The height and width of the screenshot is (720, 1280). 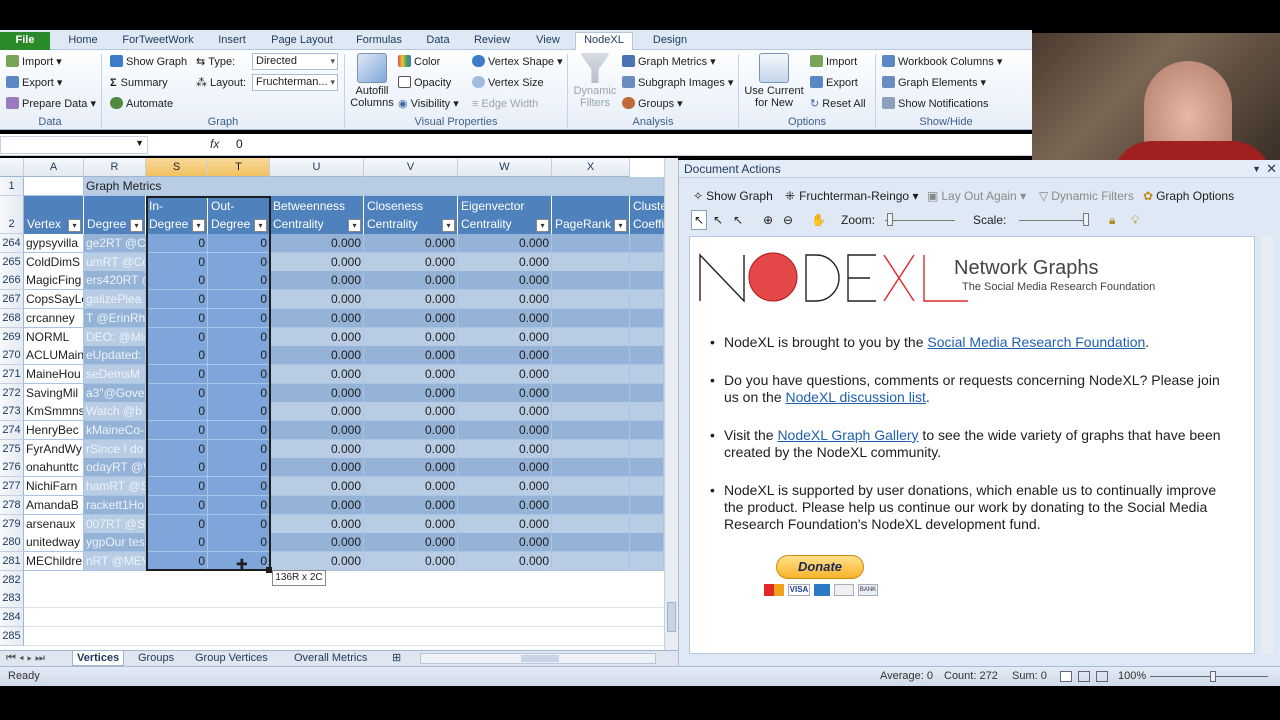 I want to click on degree-cell: Watch @b, so click(x=115, y=412).